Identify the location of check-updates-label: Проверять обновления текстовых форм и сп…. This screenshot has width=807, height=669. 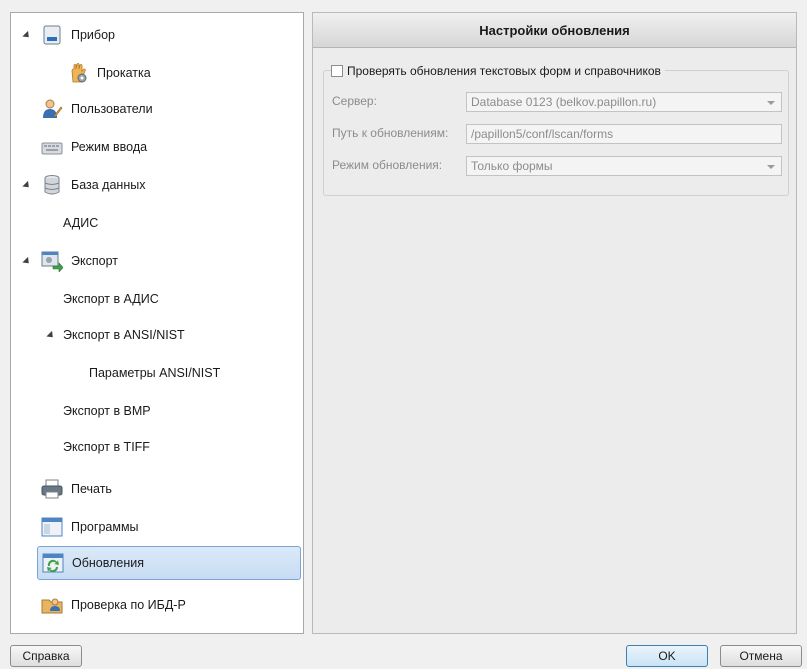
(504, 71).